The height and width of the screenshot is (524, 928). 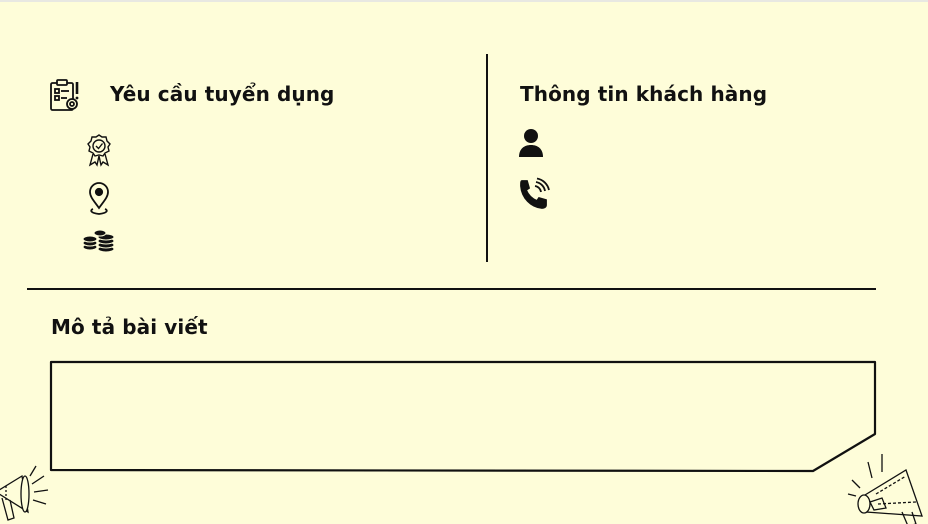 I want to click on award-badge-icon, so click(x=99, y=150).